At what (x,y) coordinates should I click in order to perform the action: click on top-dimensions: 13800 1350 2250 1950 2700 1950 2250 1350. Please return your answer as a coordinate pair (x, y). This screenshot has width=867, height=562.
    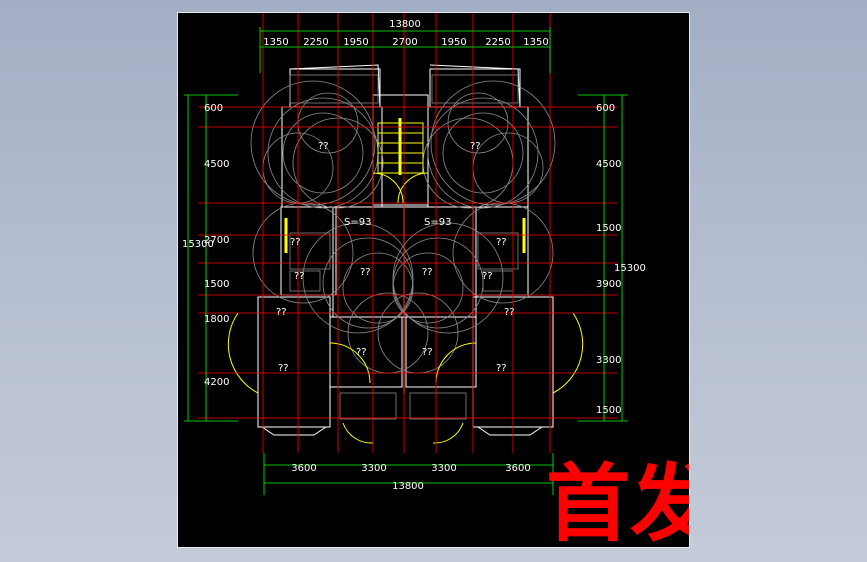
    Looking at the image, I should click on (405, 33).